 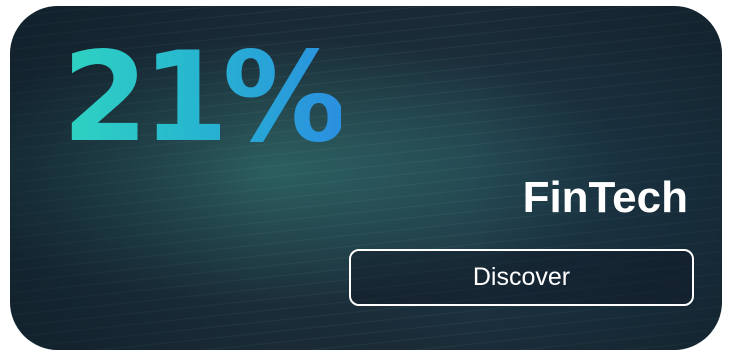 I want to click on discover-button: Discover, so click(x=521, y=277).